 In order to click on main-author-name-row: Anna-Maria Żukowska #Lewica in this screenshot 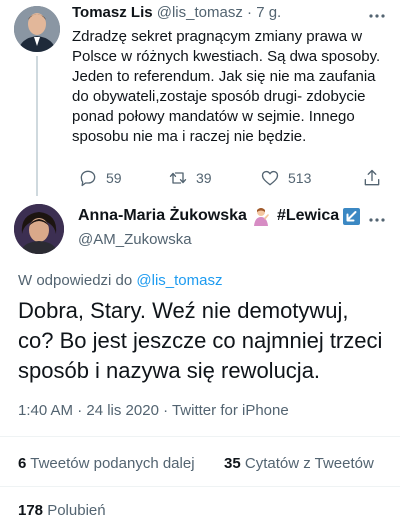, I will do `click(219, 216)`.